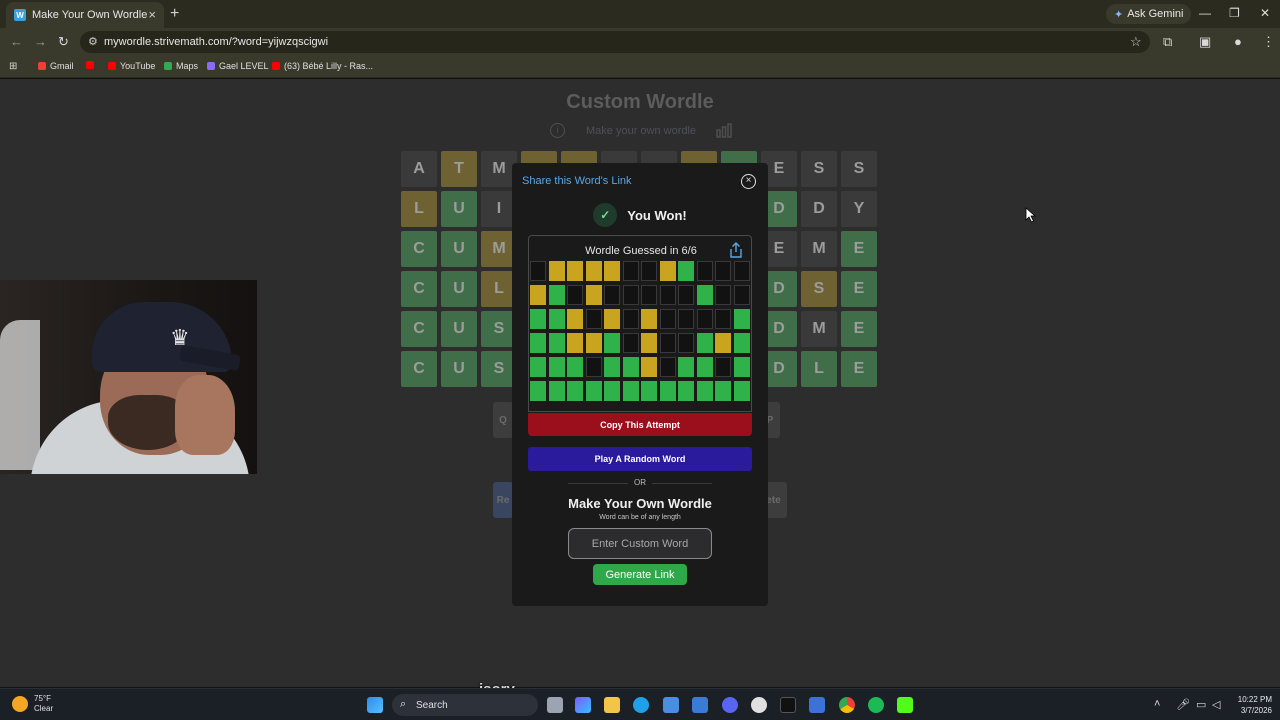 The image size is (1280, 720). Describe the element at coordinates (1136, 42) in the screenshot. I see `bookmark-star-icon: ☆` at that location.